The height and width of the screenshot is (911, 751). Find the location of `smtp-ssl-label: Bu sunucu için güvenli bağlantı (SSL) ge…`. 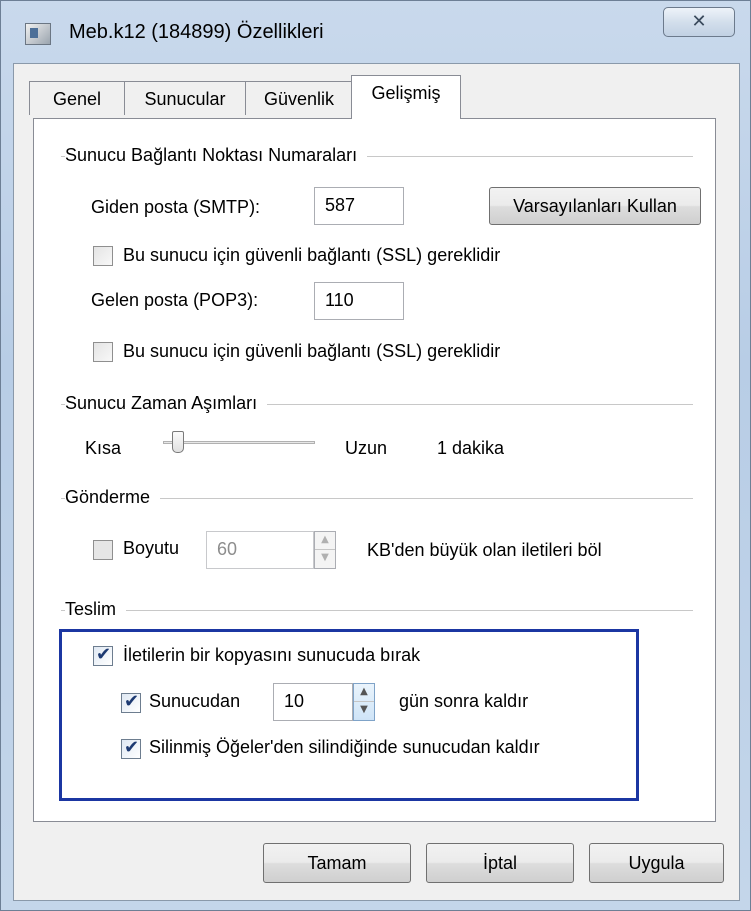

smtp-ssl-label: Bu sunucu için güvenli bağlantı (SSL) ge… is located at coordinates (312, 255).